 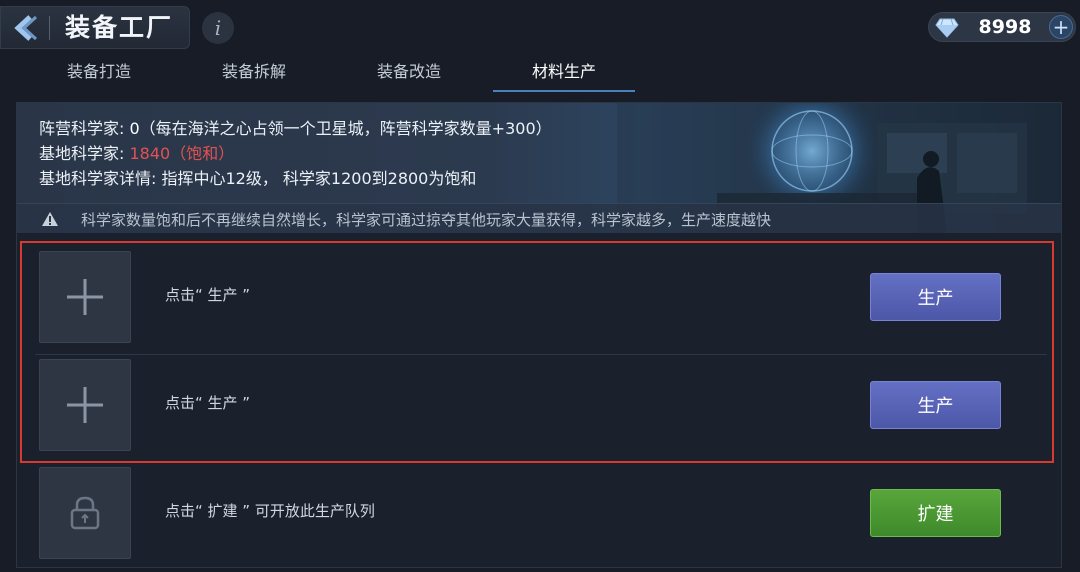 What do you see at coordinates (409, 74) in the screenshot?
I see `tab-equipment-modify: 装备改造` at bounding box center [409, 74].